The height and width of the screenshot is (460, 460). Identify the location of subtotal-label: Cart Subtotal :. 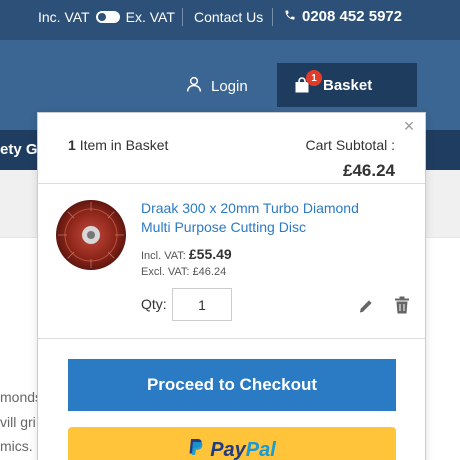
(350, 145).